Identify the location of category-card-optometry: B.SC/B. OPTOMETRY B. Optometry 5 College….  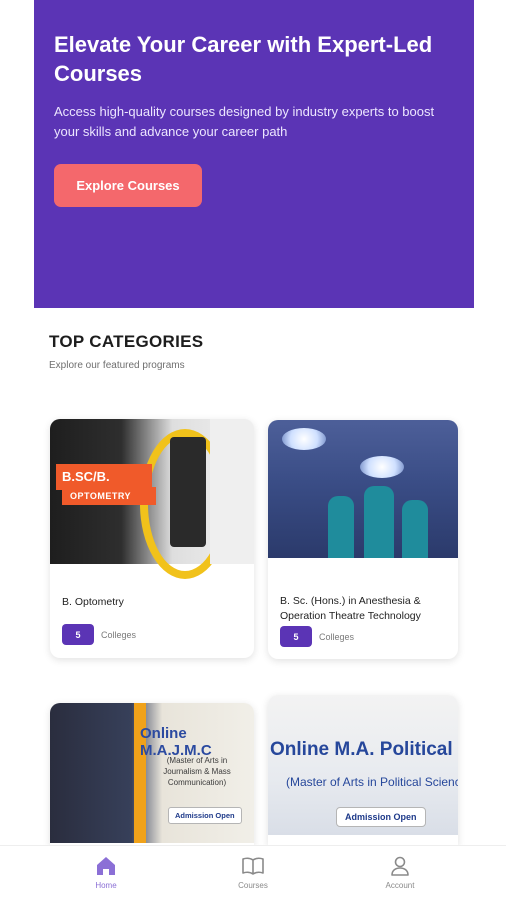
(152, 538).